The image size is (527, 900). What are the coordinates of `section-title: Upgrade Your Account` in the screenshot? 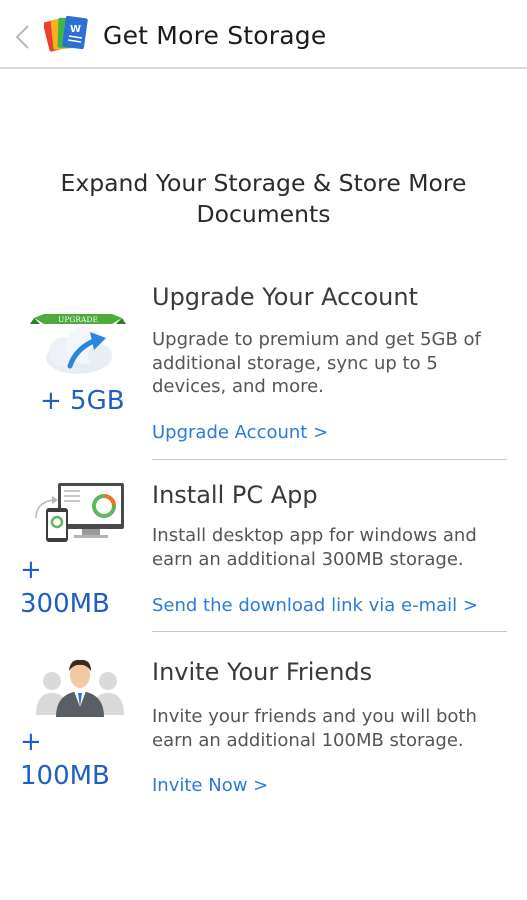 It's located at (285, 297).